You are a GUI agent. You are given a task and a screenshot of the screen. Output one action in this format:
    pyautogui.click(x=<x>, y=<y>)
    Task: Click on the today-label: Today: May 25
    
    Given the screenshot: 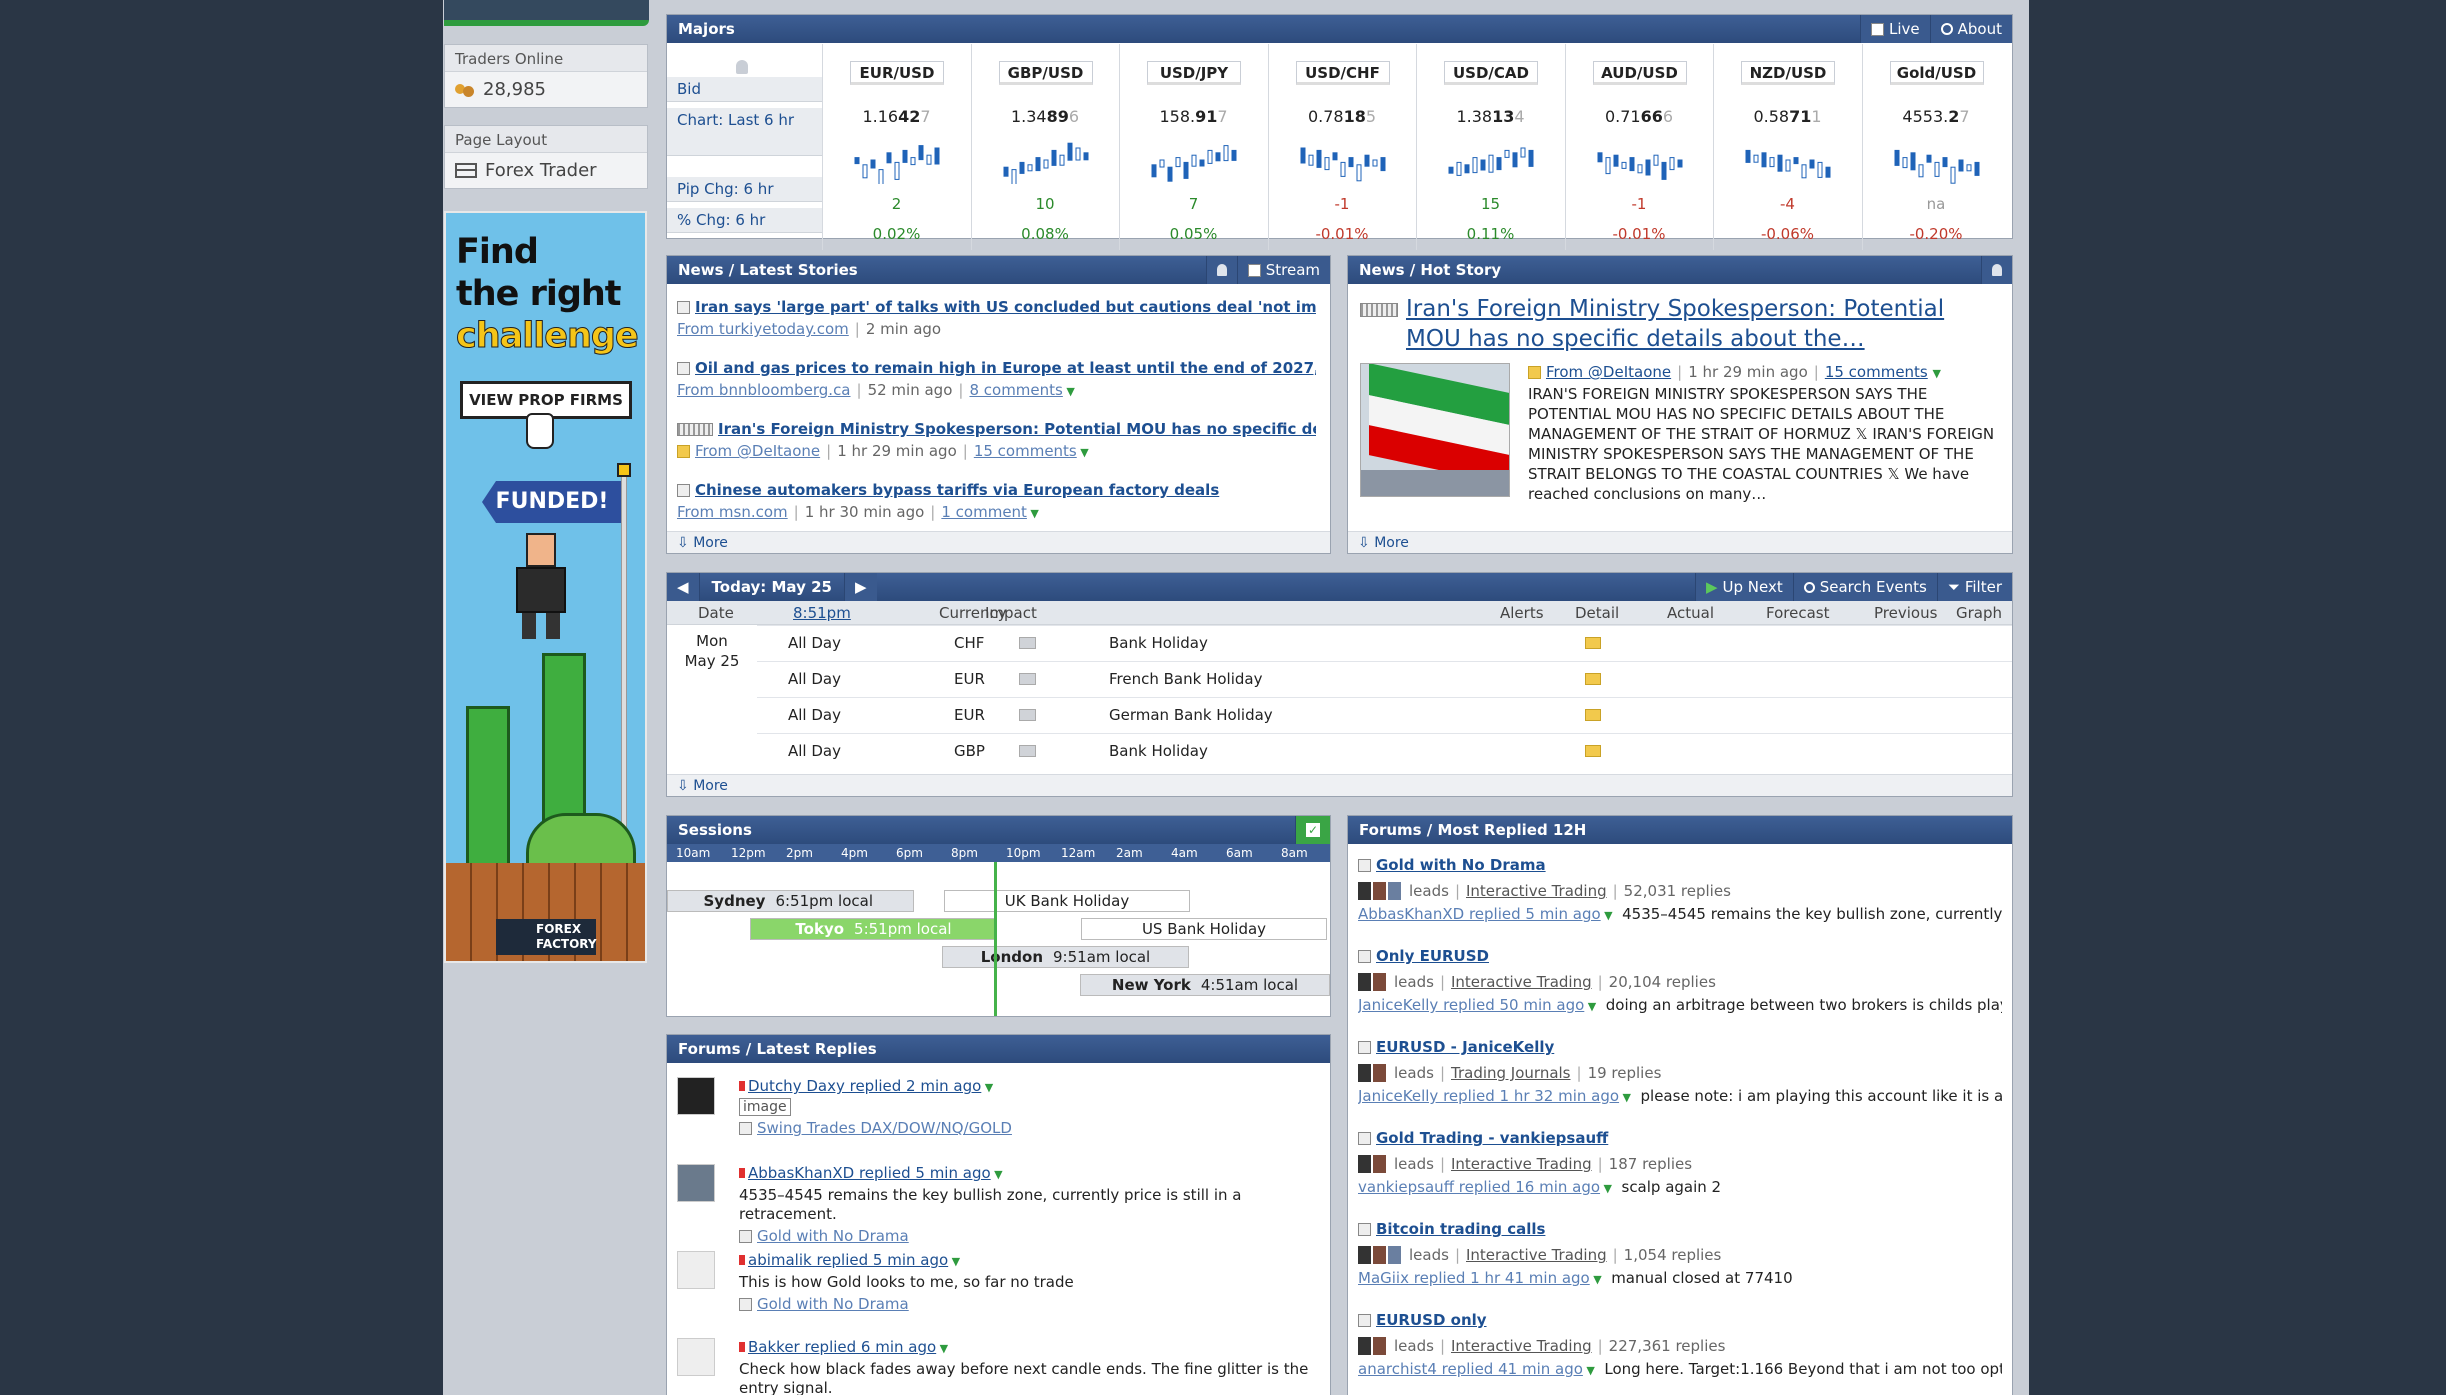 What is the action you would take?
    pyautogui.click(x=772, y=587)
    